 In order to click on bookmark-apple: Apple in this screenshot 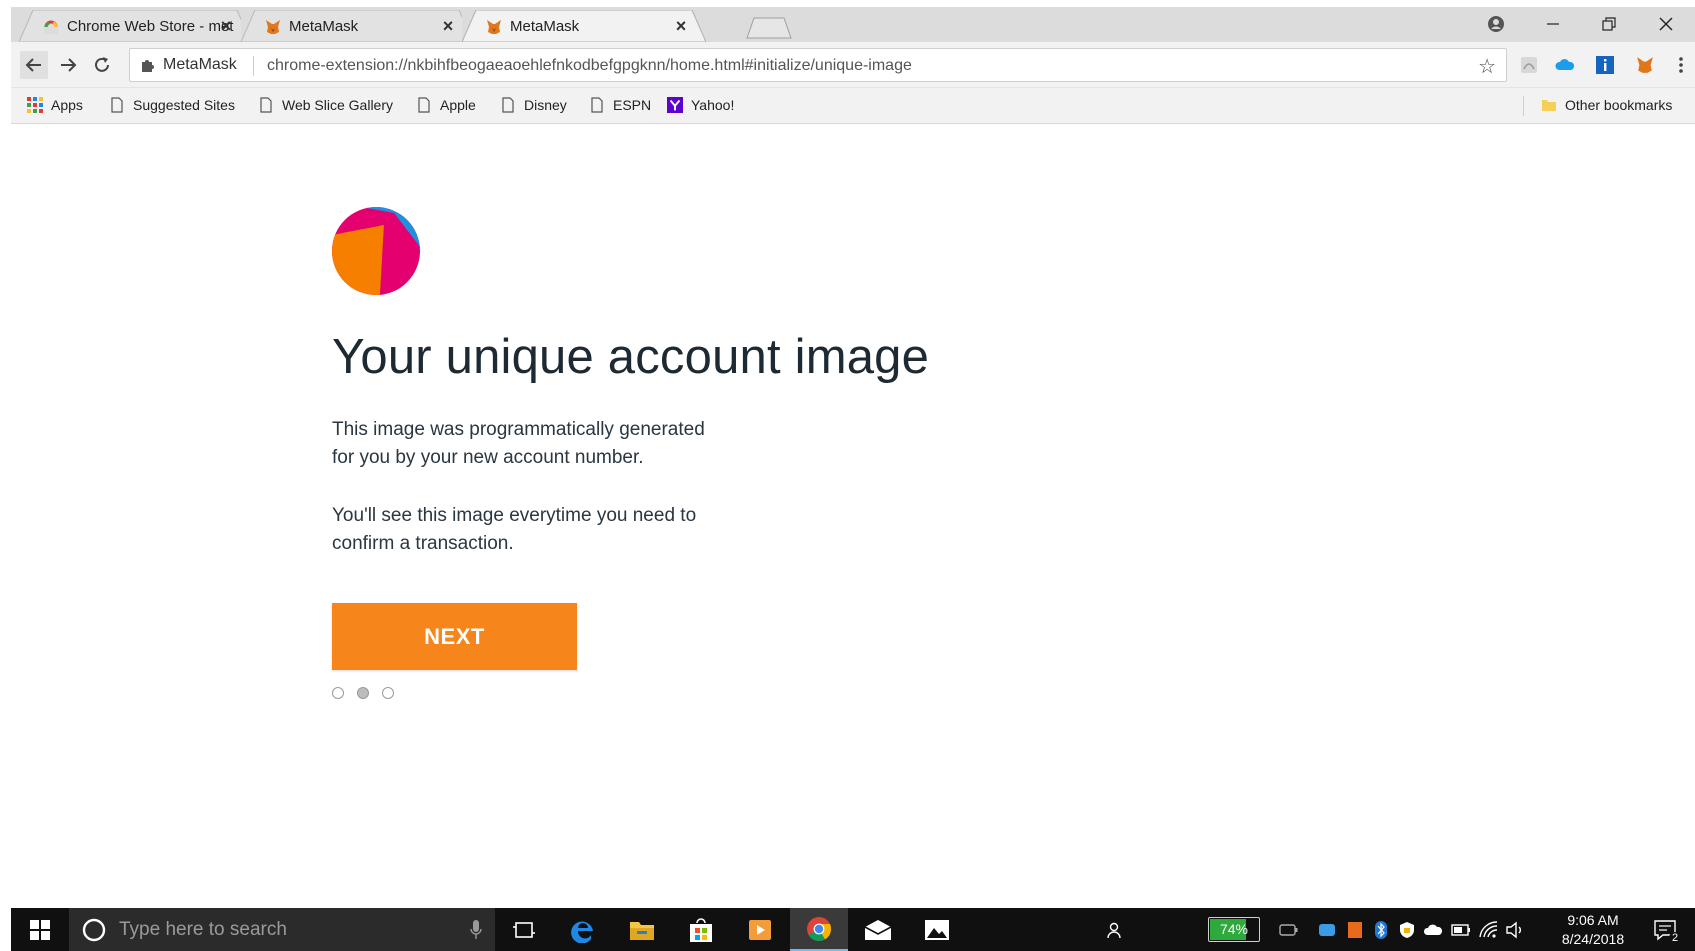, I will do `click(446, 105)`.